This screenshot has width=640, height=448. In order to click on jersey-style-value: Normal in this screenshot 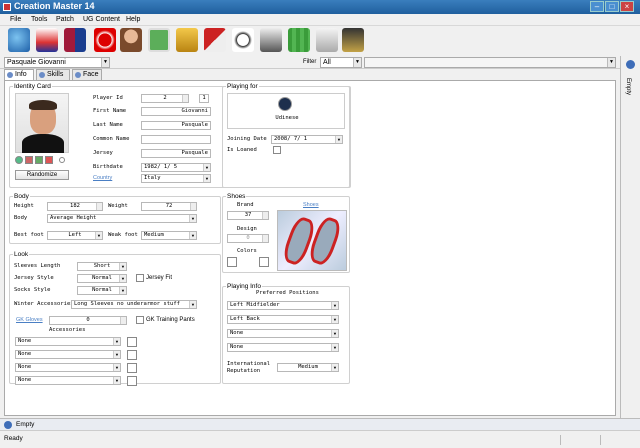, I will do `click(102, 278)`.